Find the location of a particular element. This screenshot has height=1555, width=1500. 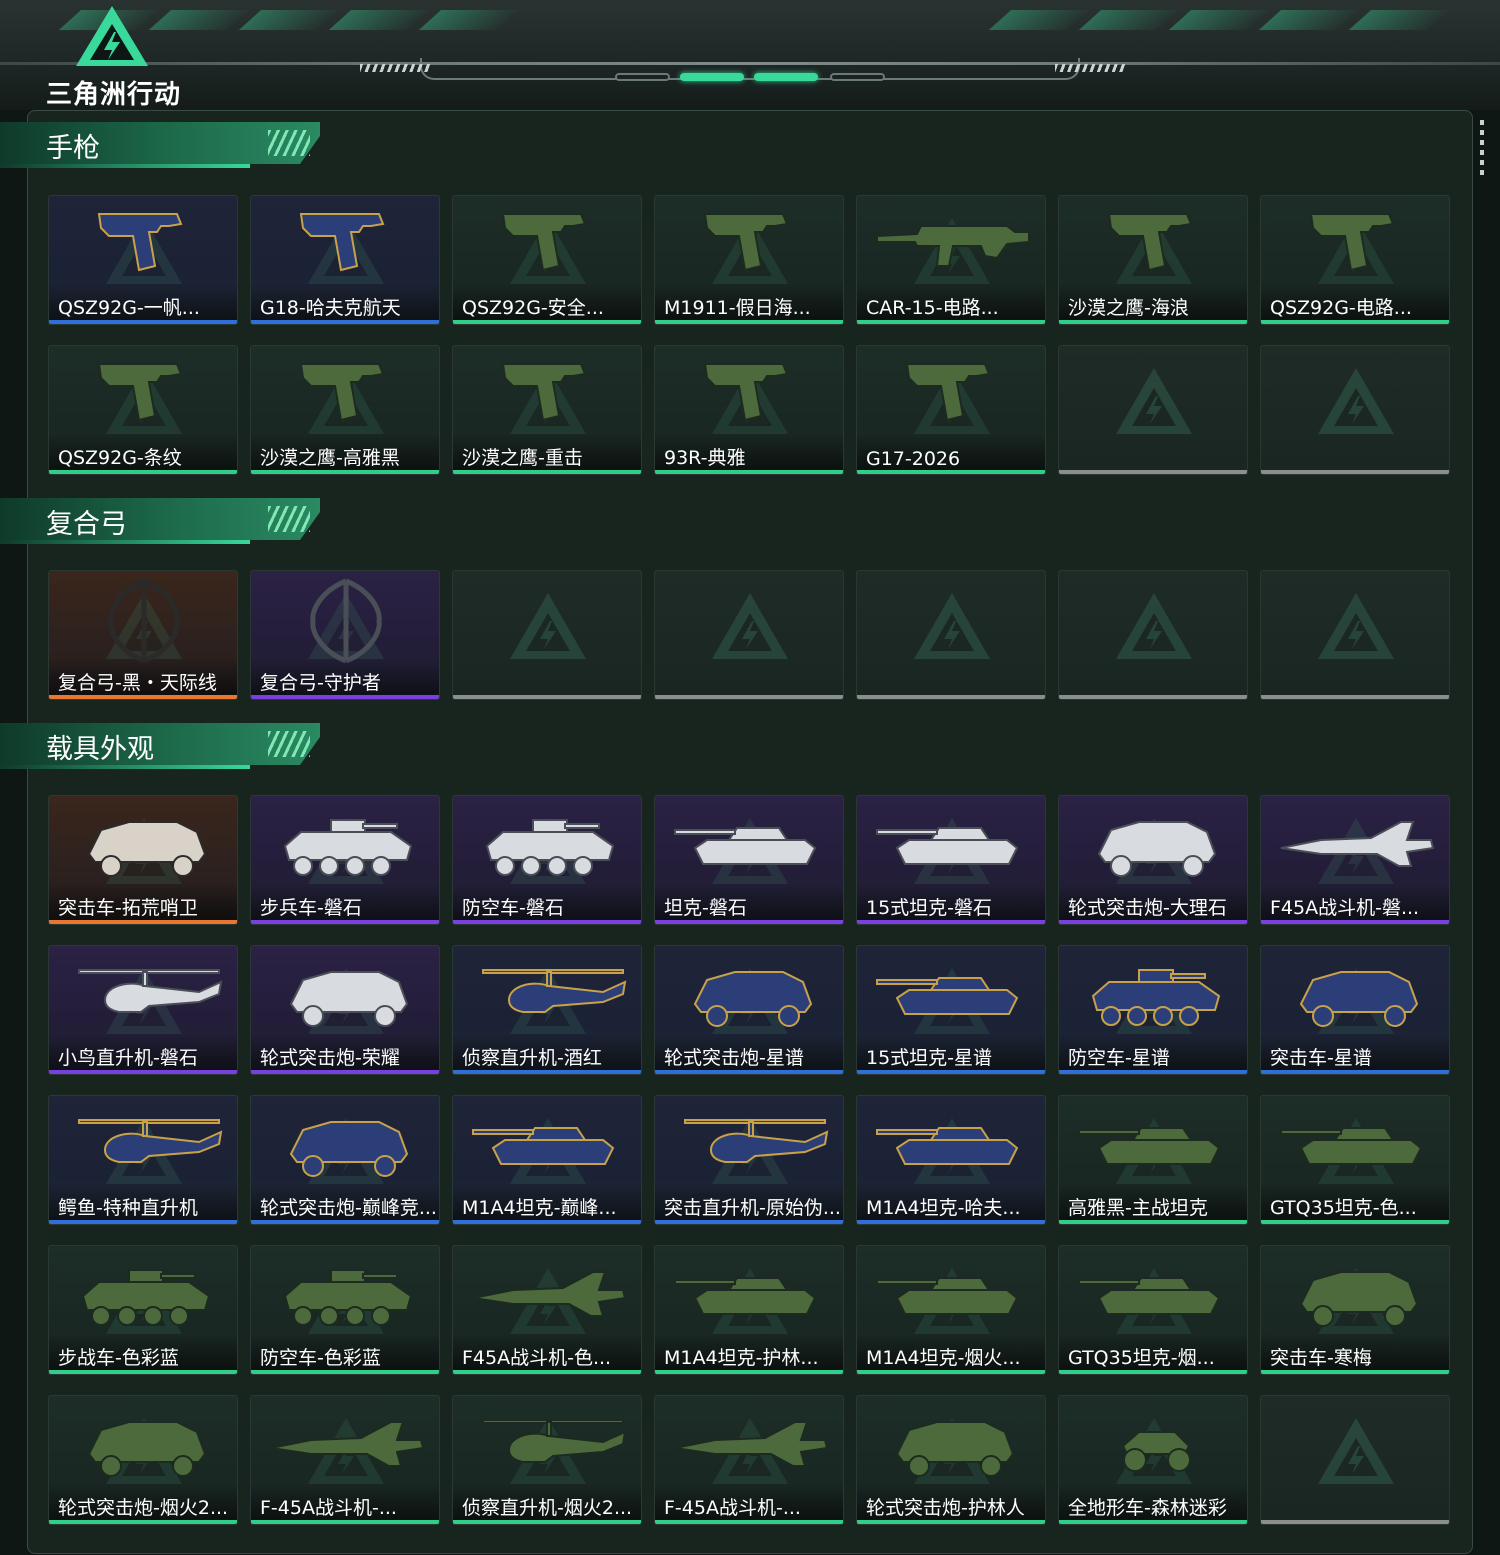

skin-card: 93R-典雅 is located at coordinates (749, 410).